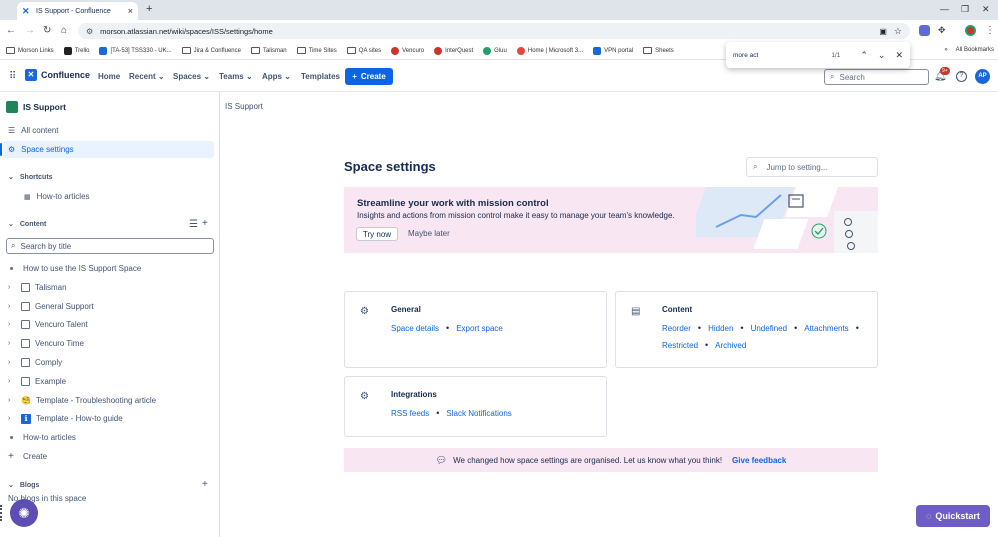 This screenshot has width=998, height=537. Describe the element at coordinates (89, 31) in the screenshot. I see `site-info-icon: ⚙` at that location.